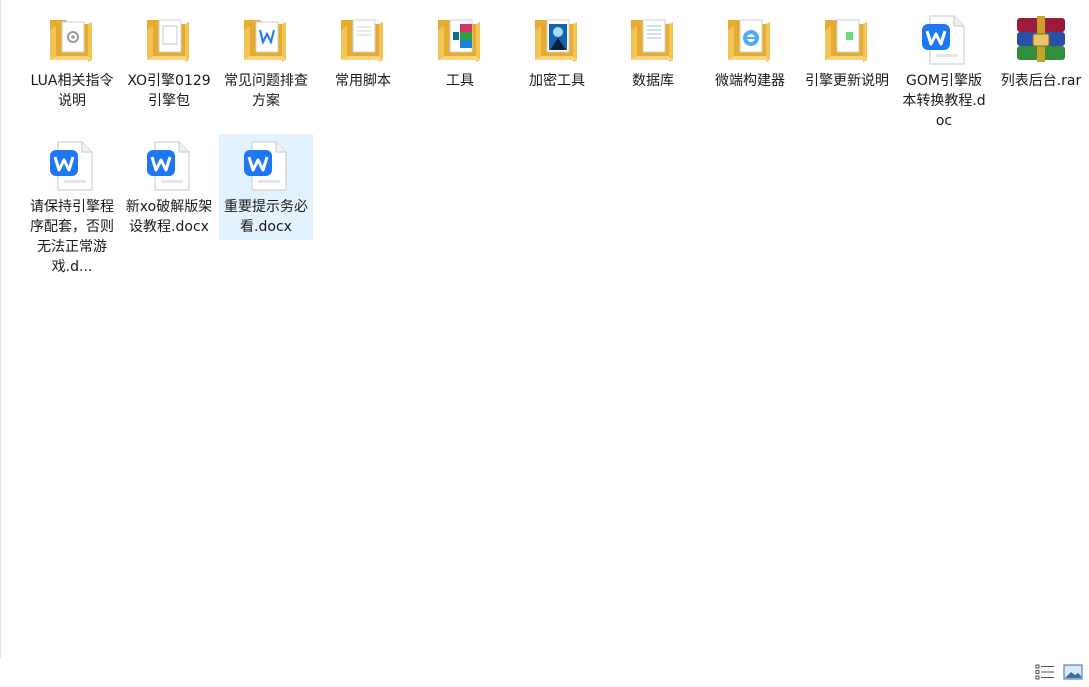 The height and width of the screenshot is (687, 1089). What do you see at coordinates (1041, 40) in the screenshot?
I see `winrar-archive-icon` at bounding box center [1041, 40].